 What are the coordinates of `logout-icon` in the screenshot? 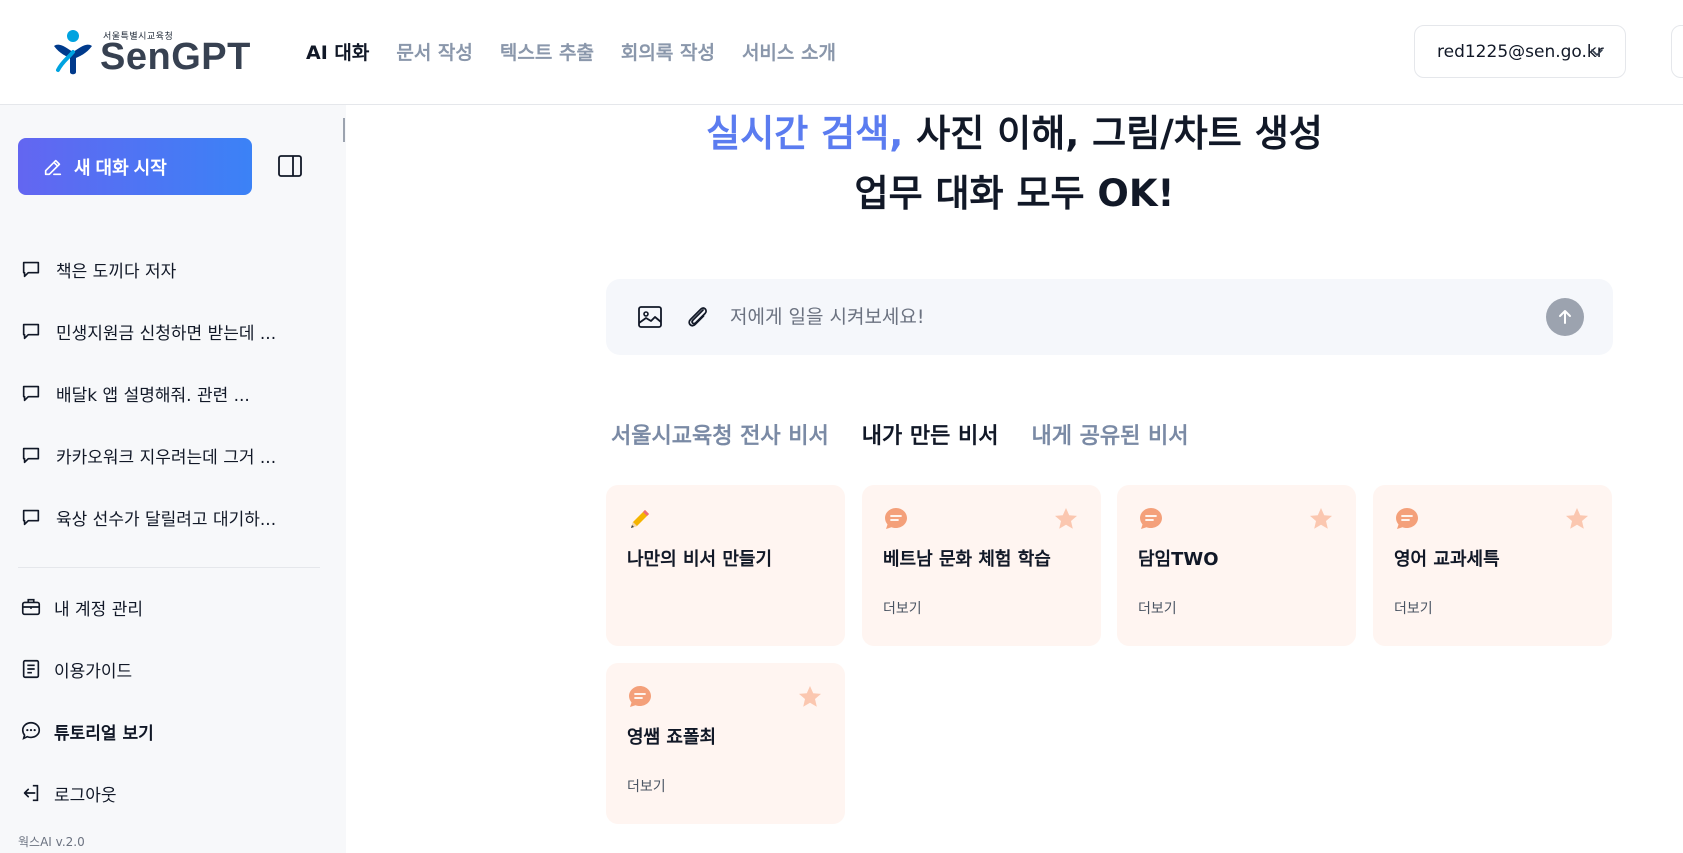 It's located at (31, 793).